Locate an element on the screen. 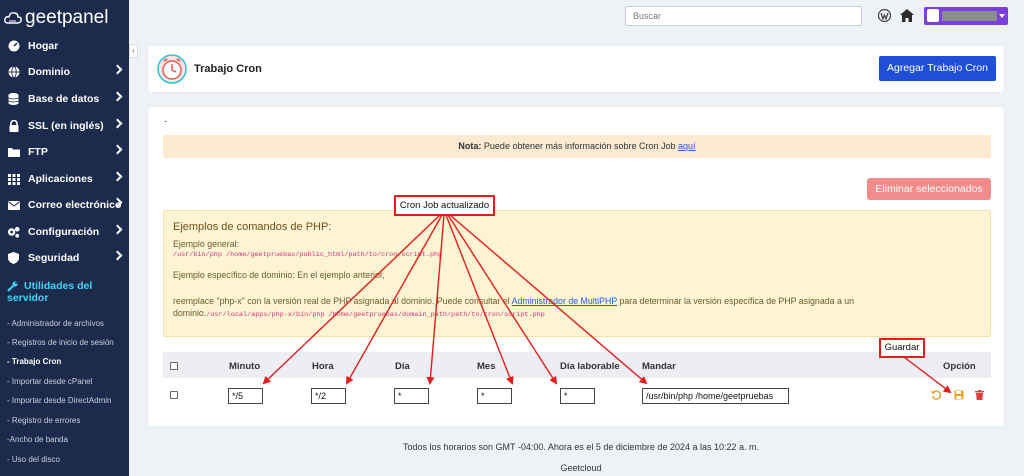 The height and width of the screenshot is (476, 1024). search-input: Buscar is located at coordinates (743, 16).